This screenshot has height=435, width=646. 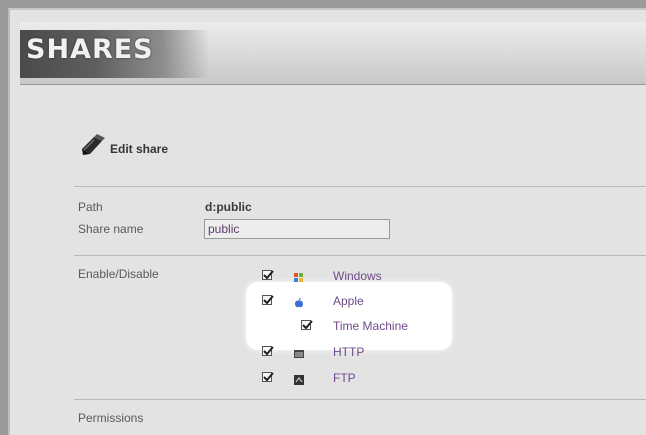 I want to click on http-checkbox, so click(x=268, y=351).